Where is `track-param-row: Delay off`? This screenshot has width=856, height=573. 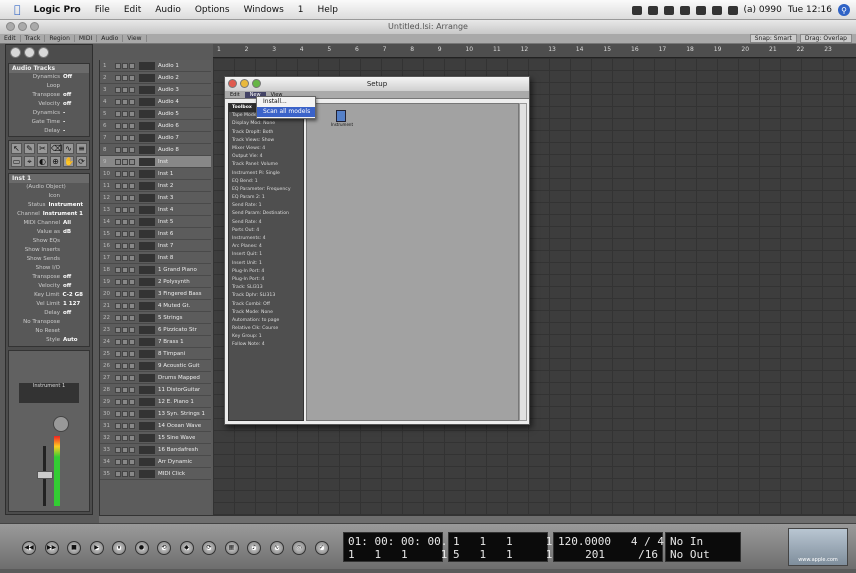
track-param-row: Delay off is located at coordinates (49, 313).